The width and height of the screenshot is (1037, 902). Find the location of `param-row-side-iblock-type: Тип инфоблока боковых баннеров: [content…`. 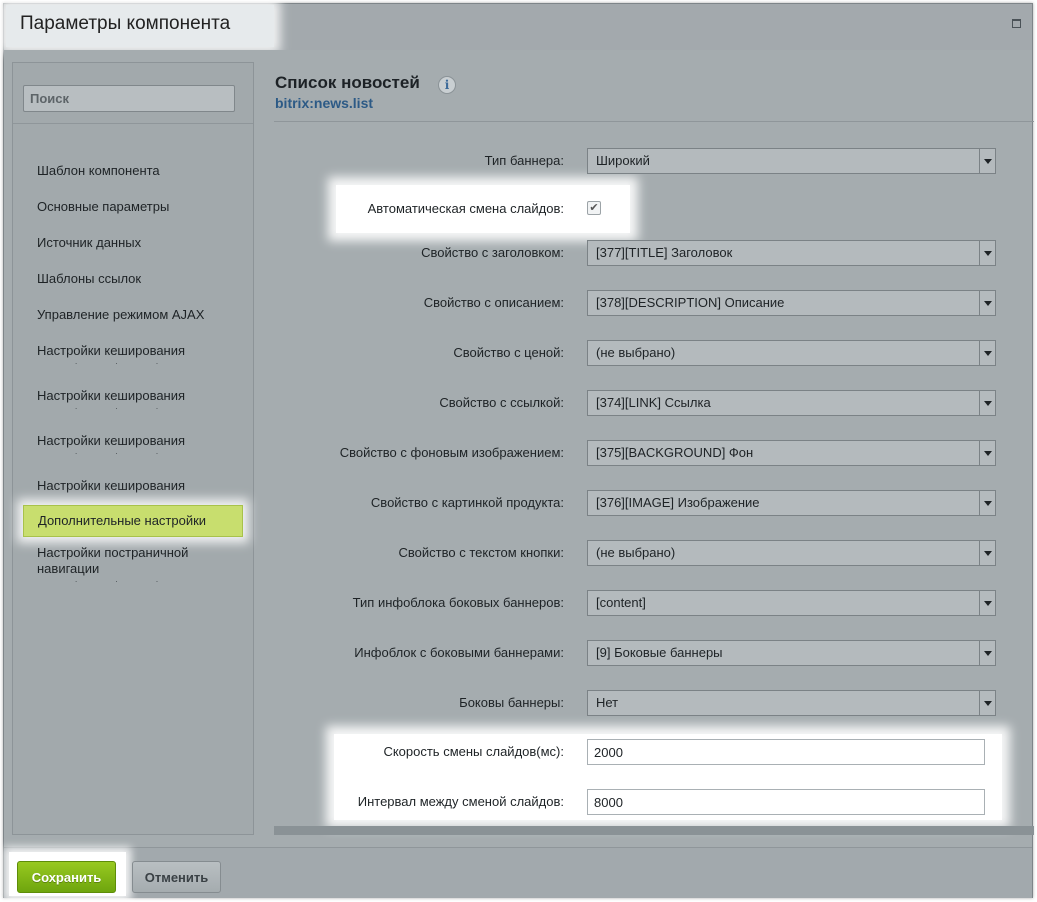

param-row-side-iblock-type: Тип инфоблока боковых баннеров: [content… is located at coordinates (654, 603).